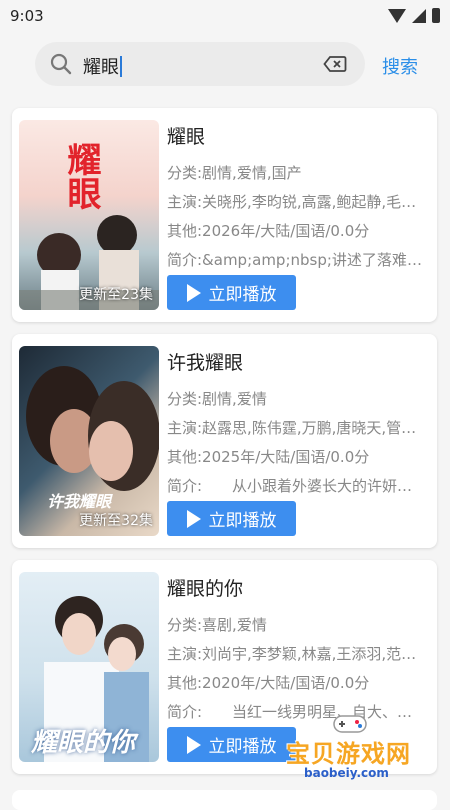 The image size is (450, 810). Describe the element at coordinates (205, 361) in the screenshot. I see `item-title: 许我耀眼` at that location.